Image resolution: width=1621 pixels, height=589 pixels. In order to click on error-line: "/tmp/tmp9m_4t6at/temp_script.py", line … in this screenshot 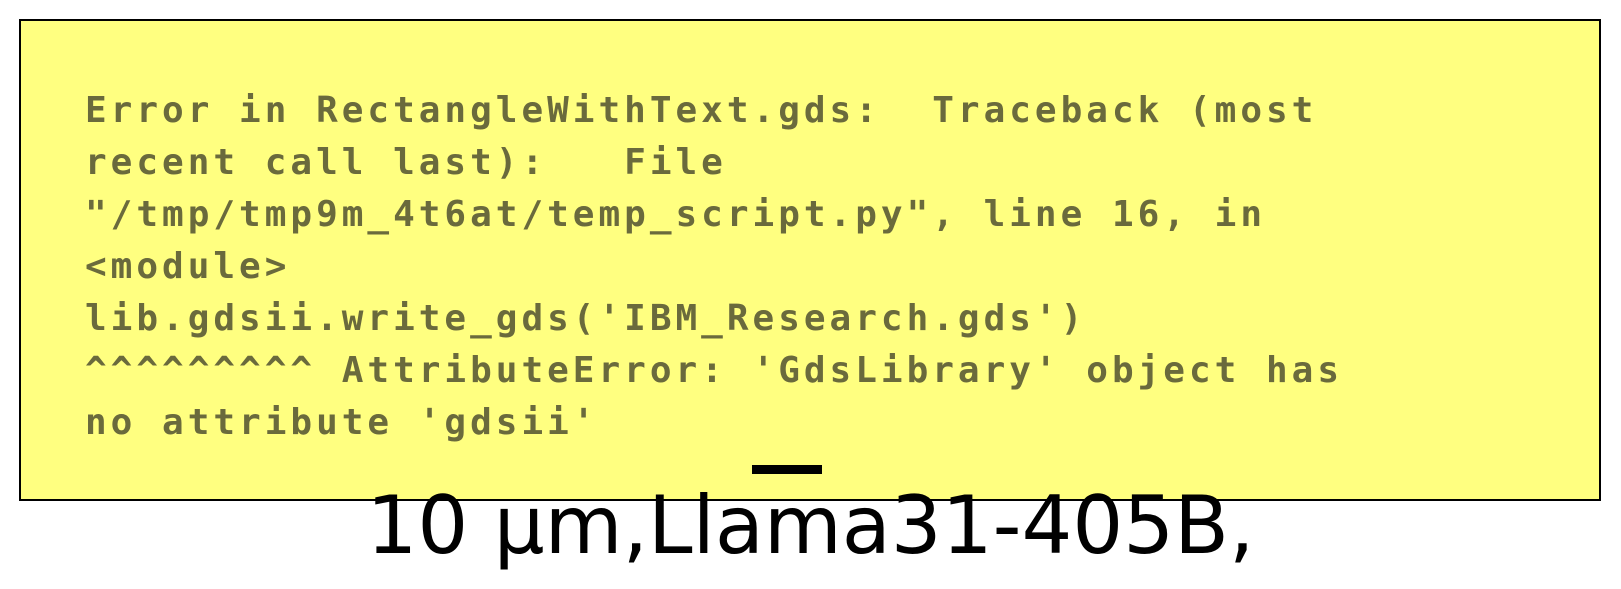, I will do `click(675, 214)`.